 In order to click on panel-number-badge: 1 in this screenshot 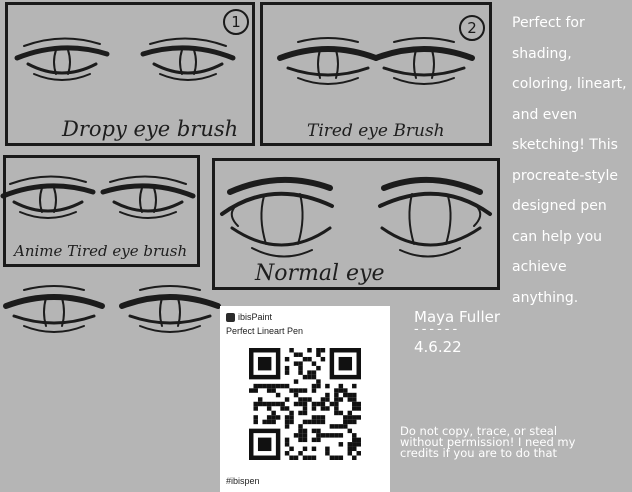, I will do `click(236, 22)`.